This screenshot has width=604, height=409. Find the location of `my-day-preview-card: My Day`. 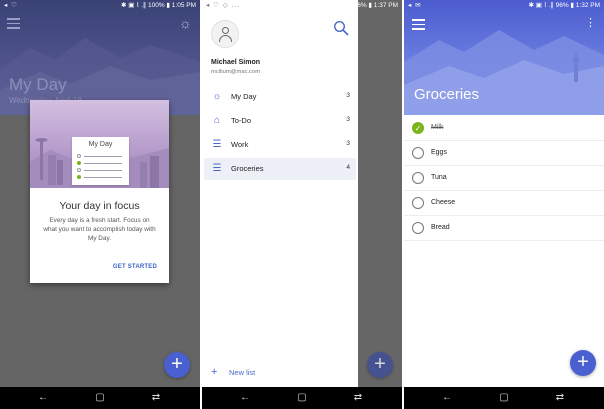

my-day-preview-card: My Day is located at coordinates (100, 161).